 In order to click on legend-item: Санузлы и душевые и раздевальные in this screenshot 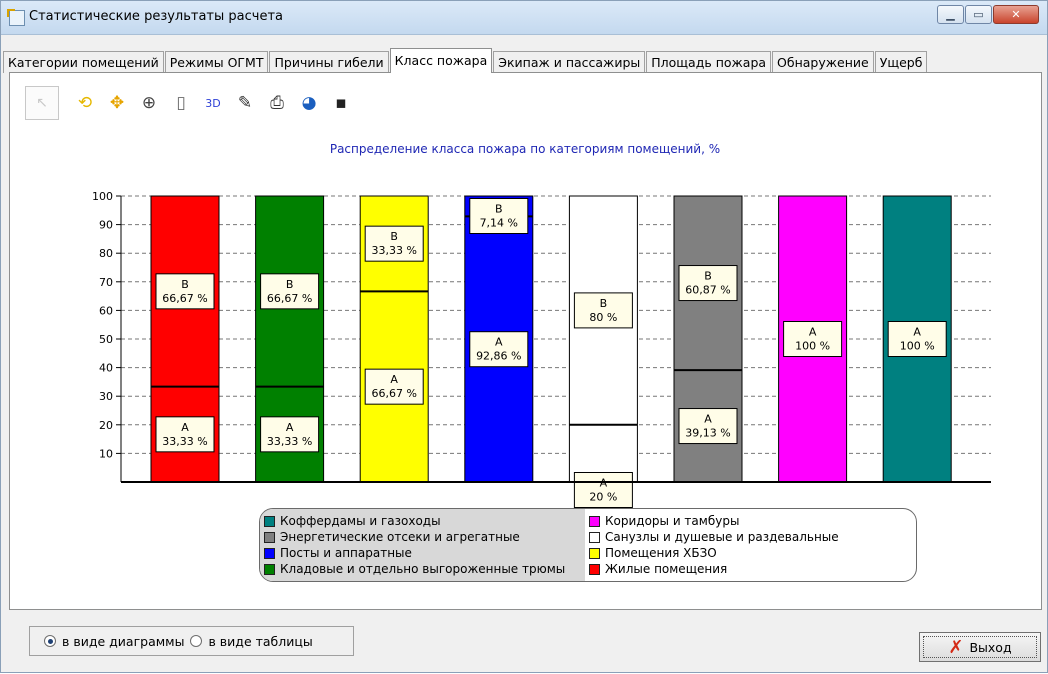, I will do `click(749, 537)`.